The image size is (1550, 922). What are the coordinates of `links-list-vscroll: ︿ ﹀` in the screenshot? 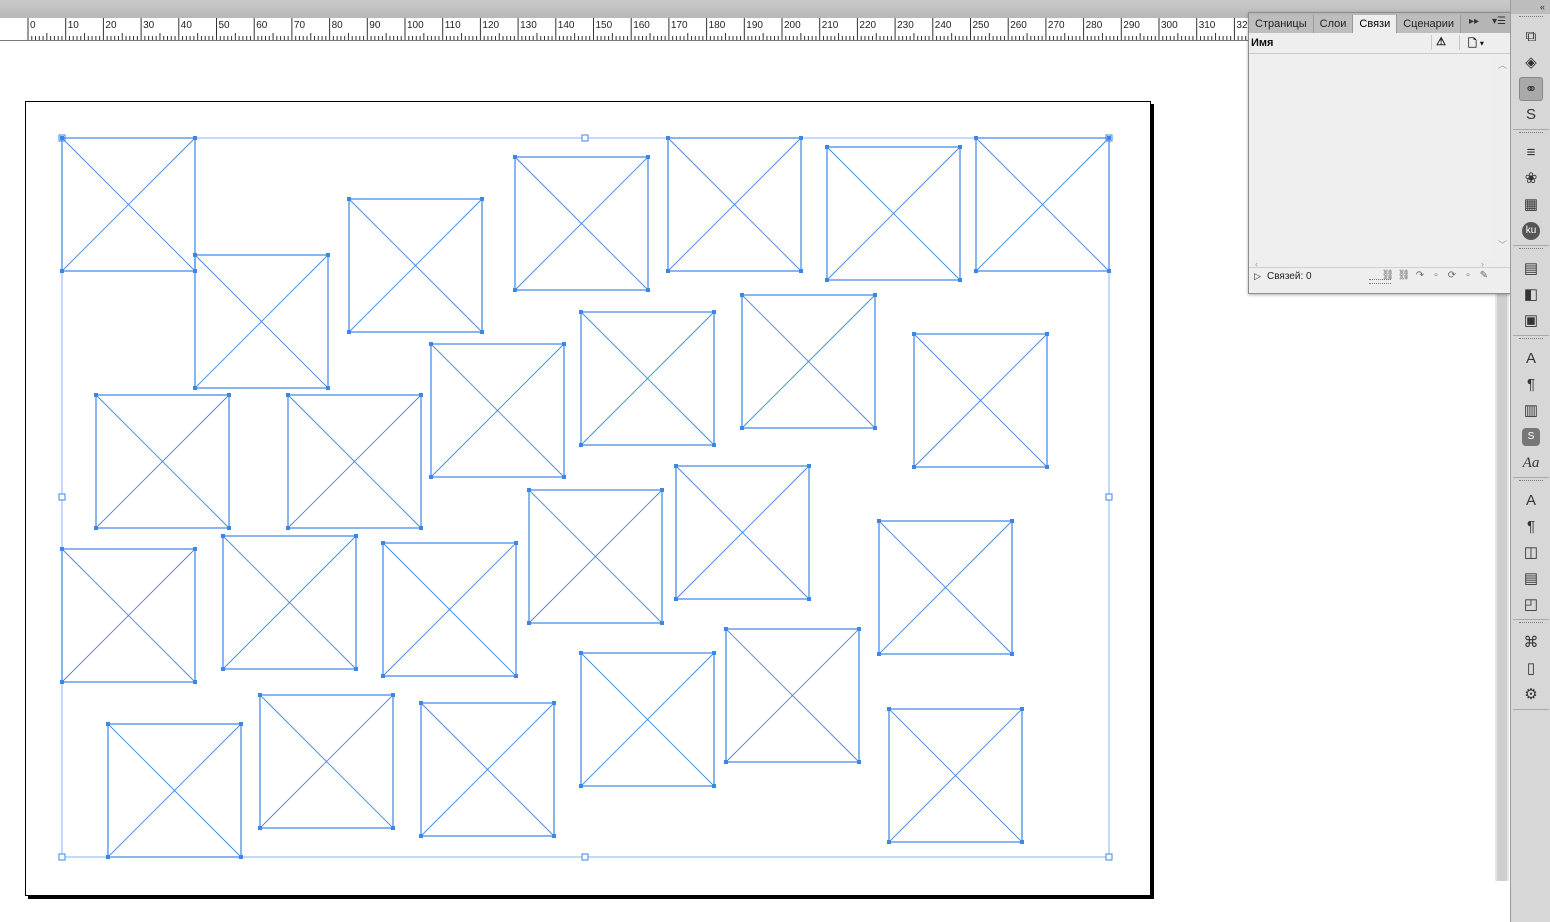 It's located at (1502, 156).